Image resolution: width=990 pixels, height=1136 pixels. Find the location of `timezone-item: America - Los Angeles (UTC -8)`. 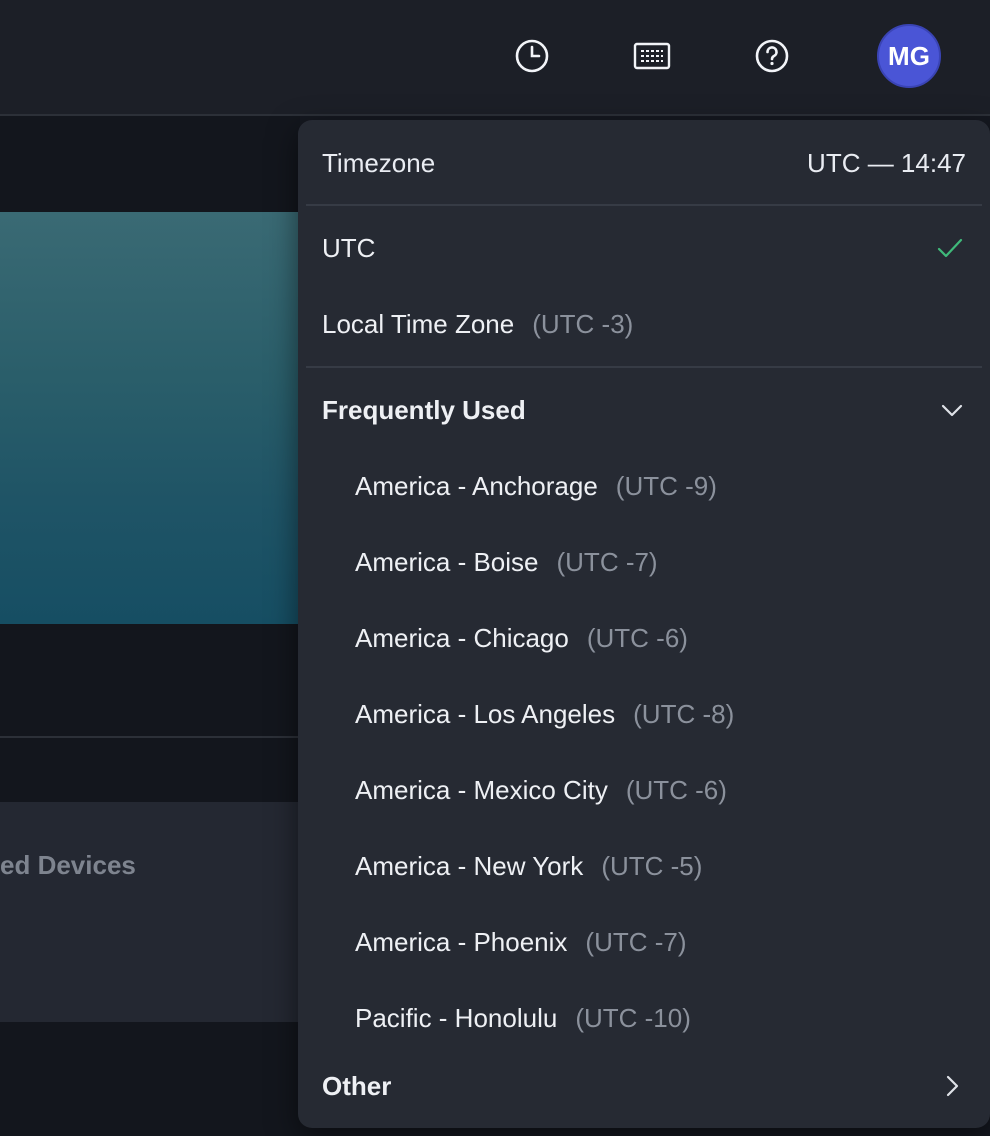

timezone-item: America - Los Angeles (UTC -8) is located at coordinates (644, 714).